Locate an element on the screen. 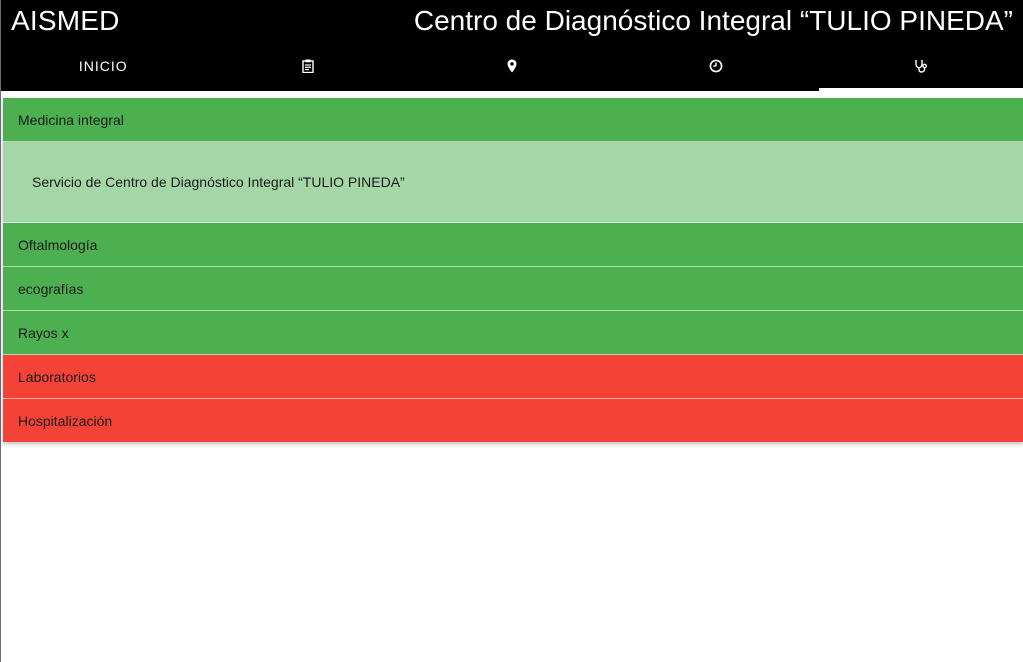  service-item-ecografias: ecografías is located at coordinates (513, 289).